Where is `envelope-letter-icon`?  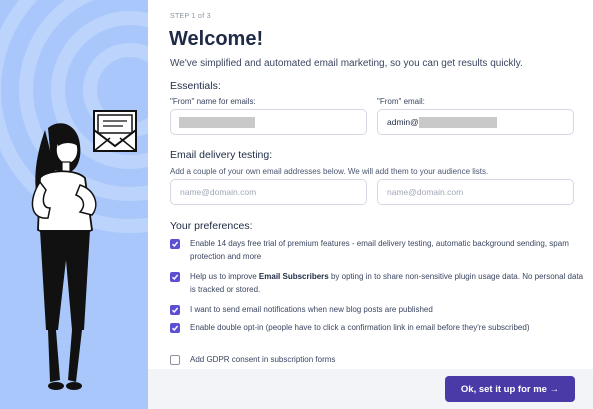
envelope-letter-icon is located at coordinates (115, 131).